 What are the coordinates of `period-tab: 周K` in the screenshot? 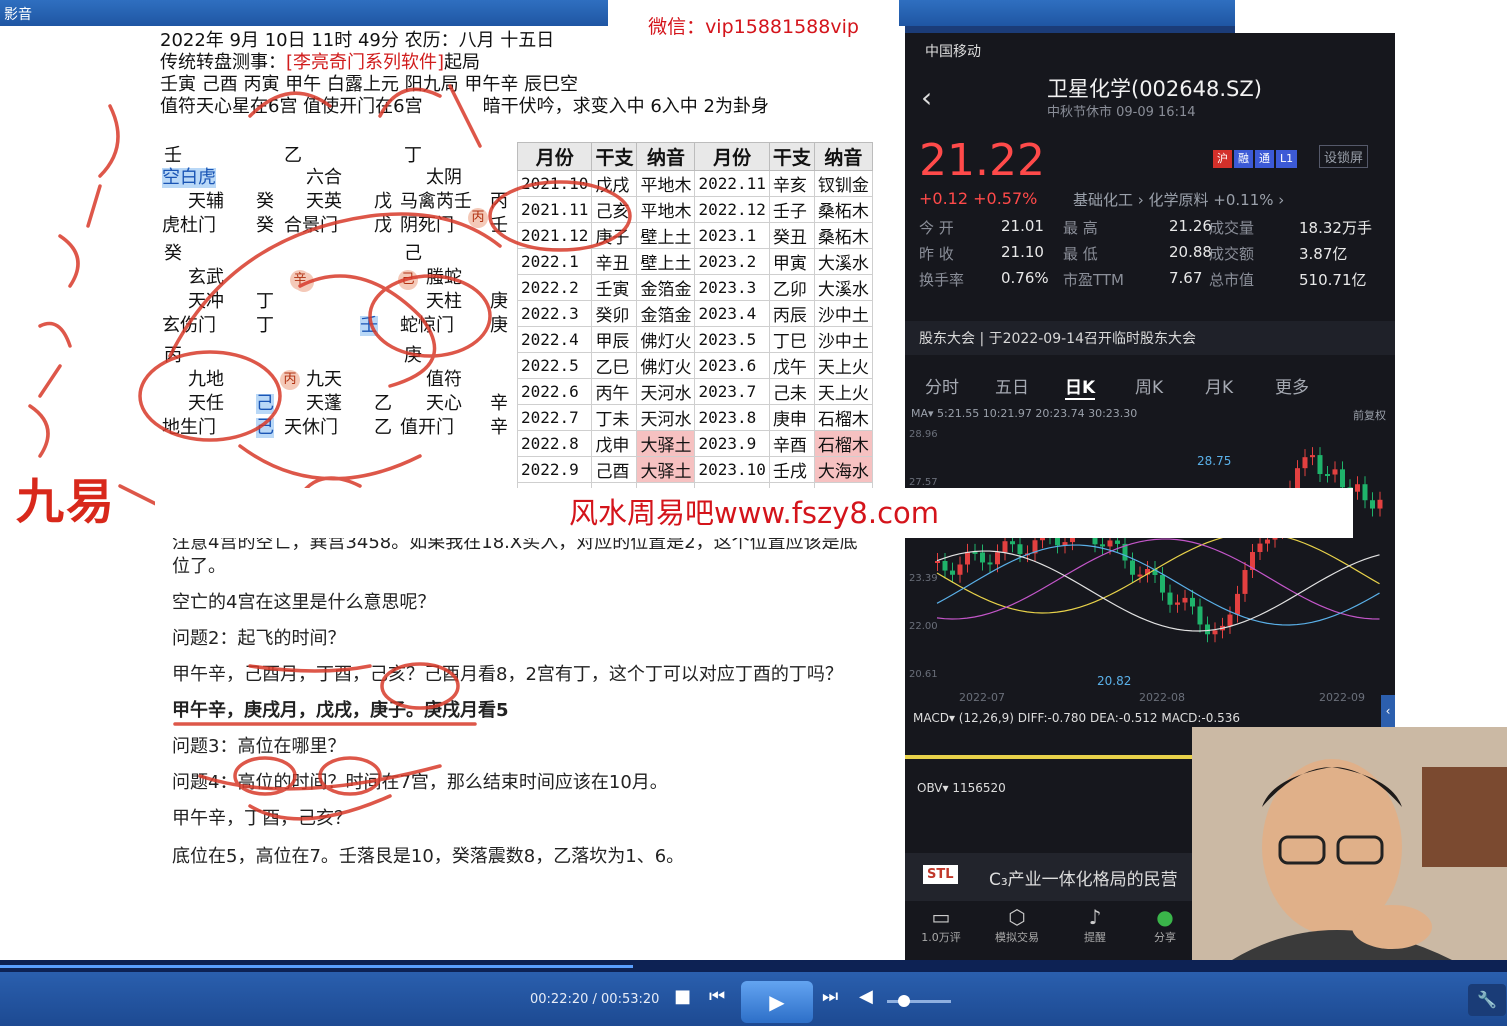 It's located at (1149, 385).